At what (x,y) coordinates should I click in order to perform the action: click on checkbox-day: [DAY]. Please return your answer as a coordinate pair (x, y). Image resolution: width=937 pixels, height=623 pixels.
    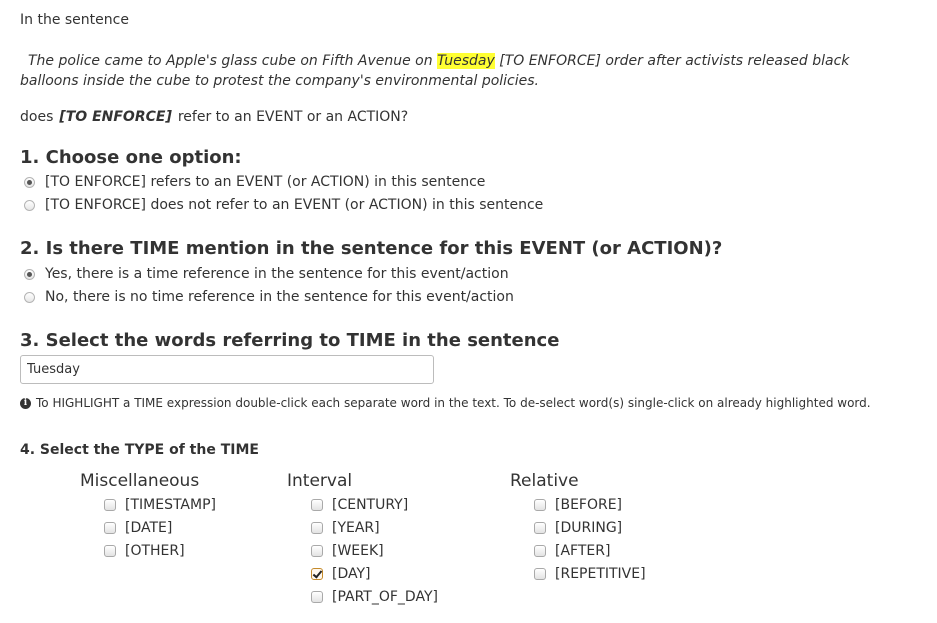
    Looking at the image, I should click on (341, 574).